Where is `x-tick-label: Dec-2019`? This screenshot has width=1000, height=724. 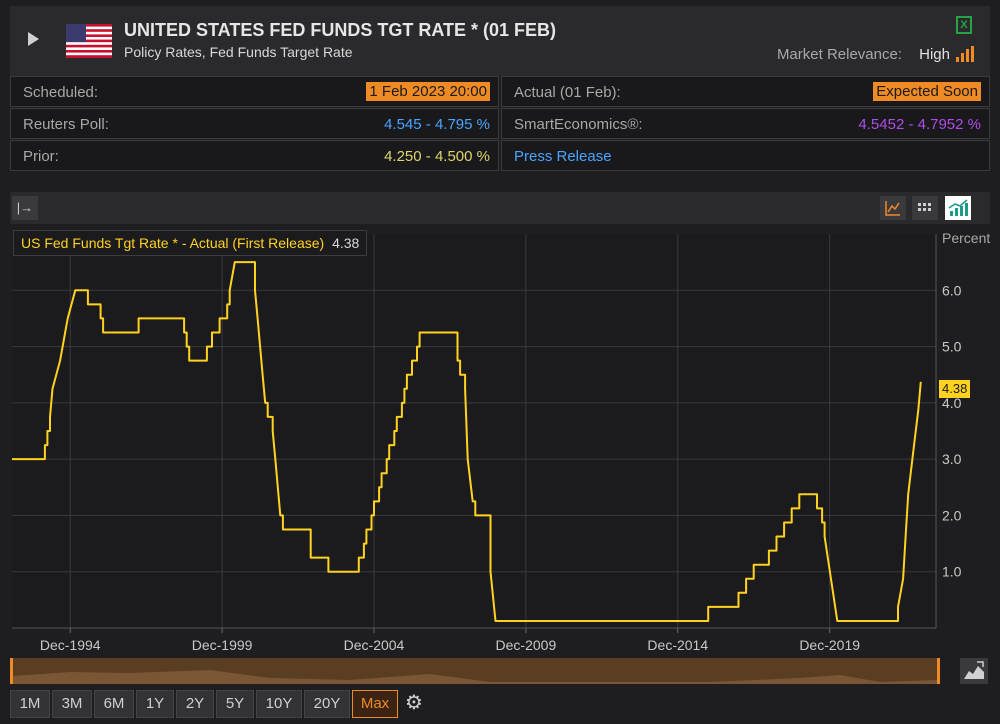
x-tick-label: Dec-2019 is located at coordinates (829, 645).